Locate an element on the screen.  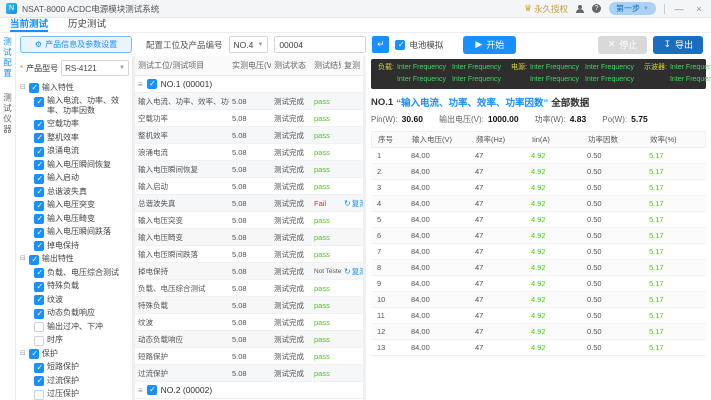
tree-item: ⊟ 输入电压畸变 is located at coordinates (81, 219).